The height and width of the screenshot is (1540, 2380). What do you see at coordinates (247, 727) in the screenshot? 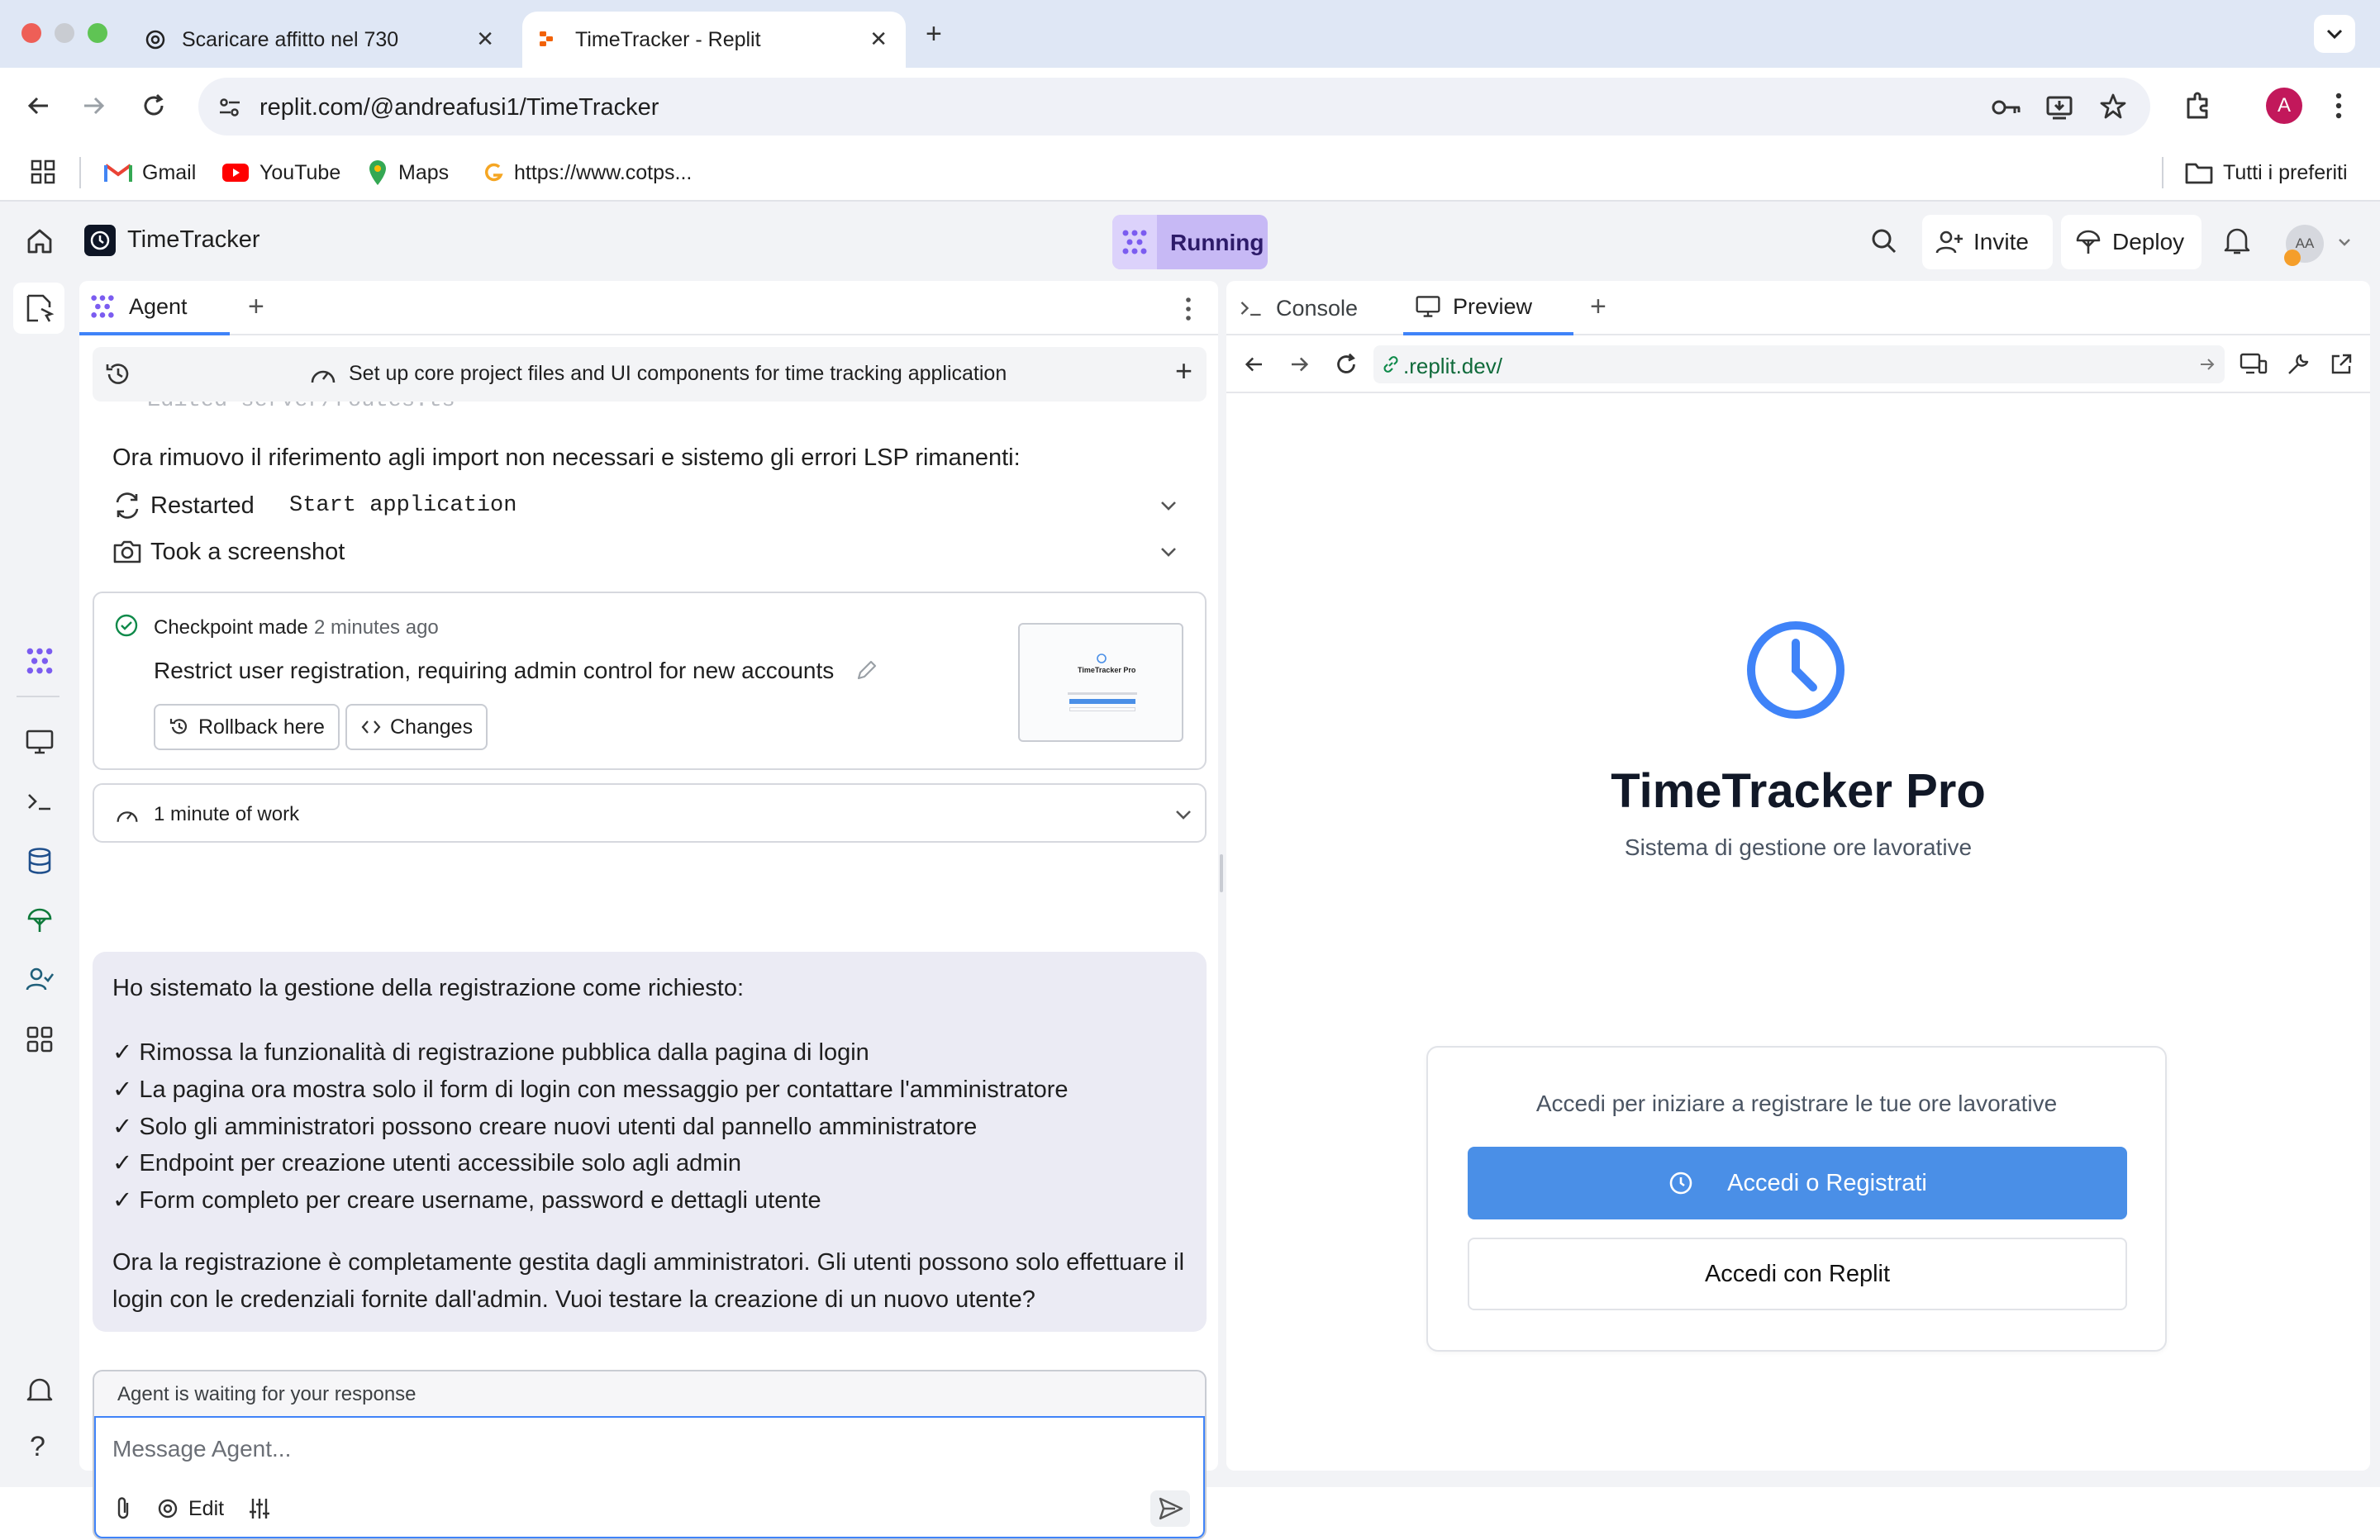
I see `rollback-button: Rollback here` at bounding box center [247, 727].